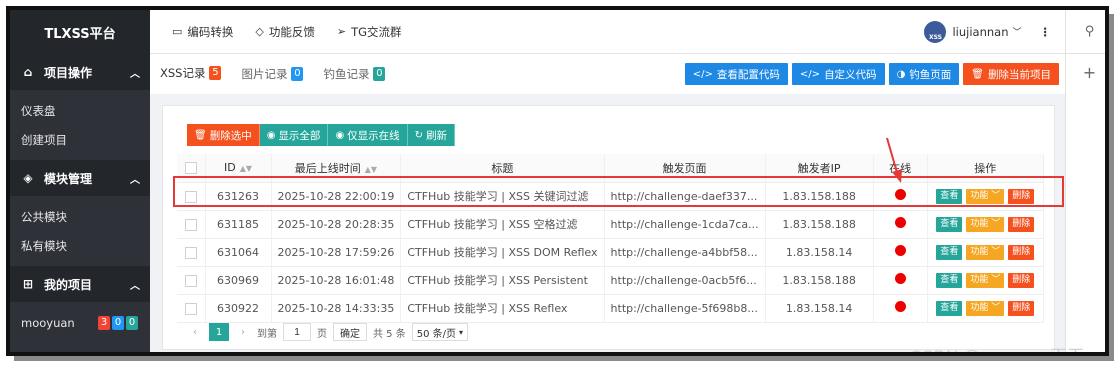  I want to click on top-bar: ▭ 编码转换 ◇ 功能反馈 ➢ TG交流群 XSS liujiannan ﹀ ⋮, so click(607, 32).